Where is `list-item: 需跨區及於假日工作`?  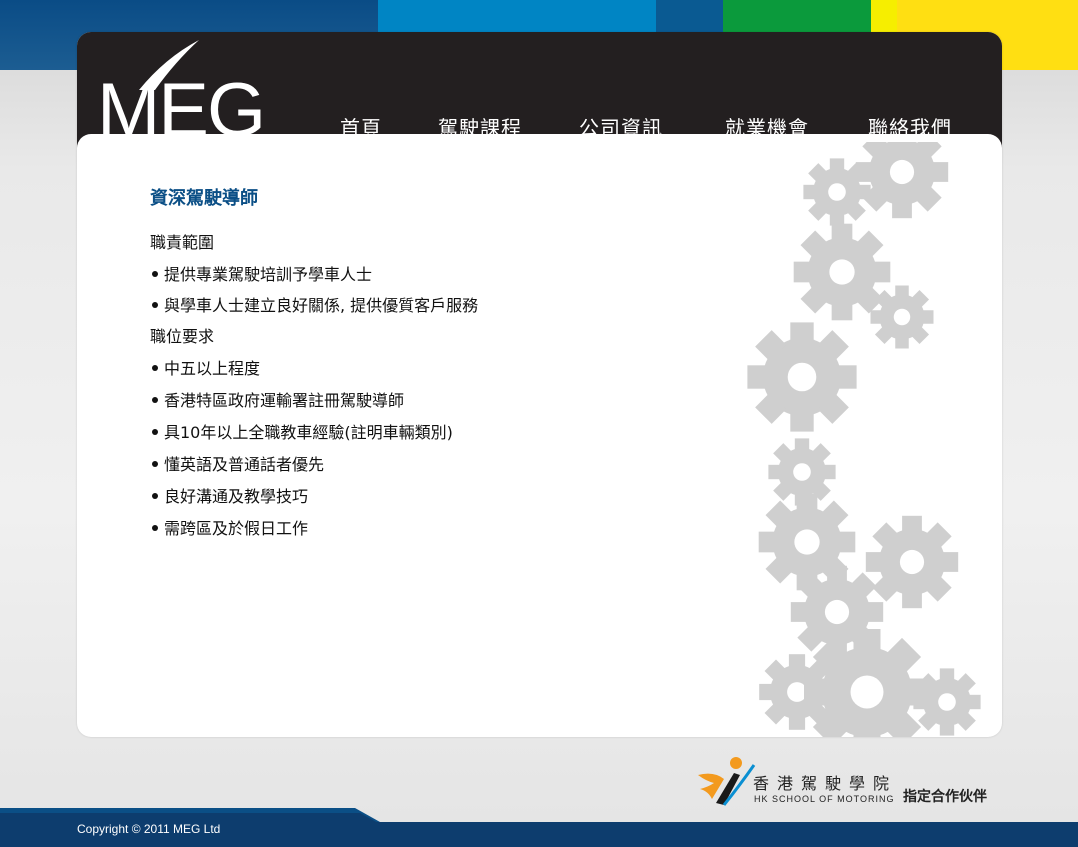 list-item: 需跨區及於假日工作 is located at coordinates (229, 527).